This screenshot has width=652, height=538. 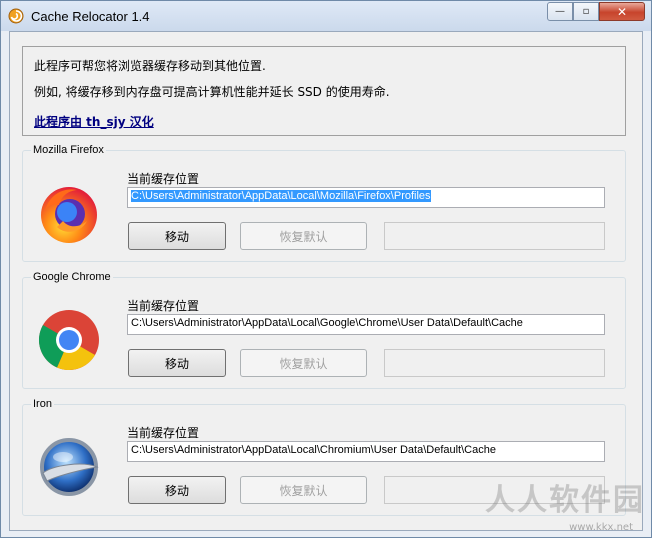 What do you see at coordinates (90, 16) in the screenshot?
I see `window-title: Cache Relocator 1.4` at bounding box center [90, 16].